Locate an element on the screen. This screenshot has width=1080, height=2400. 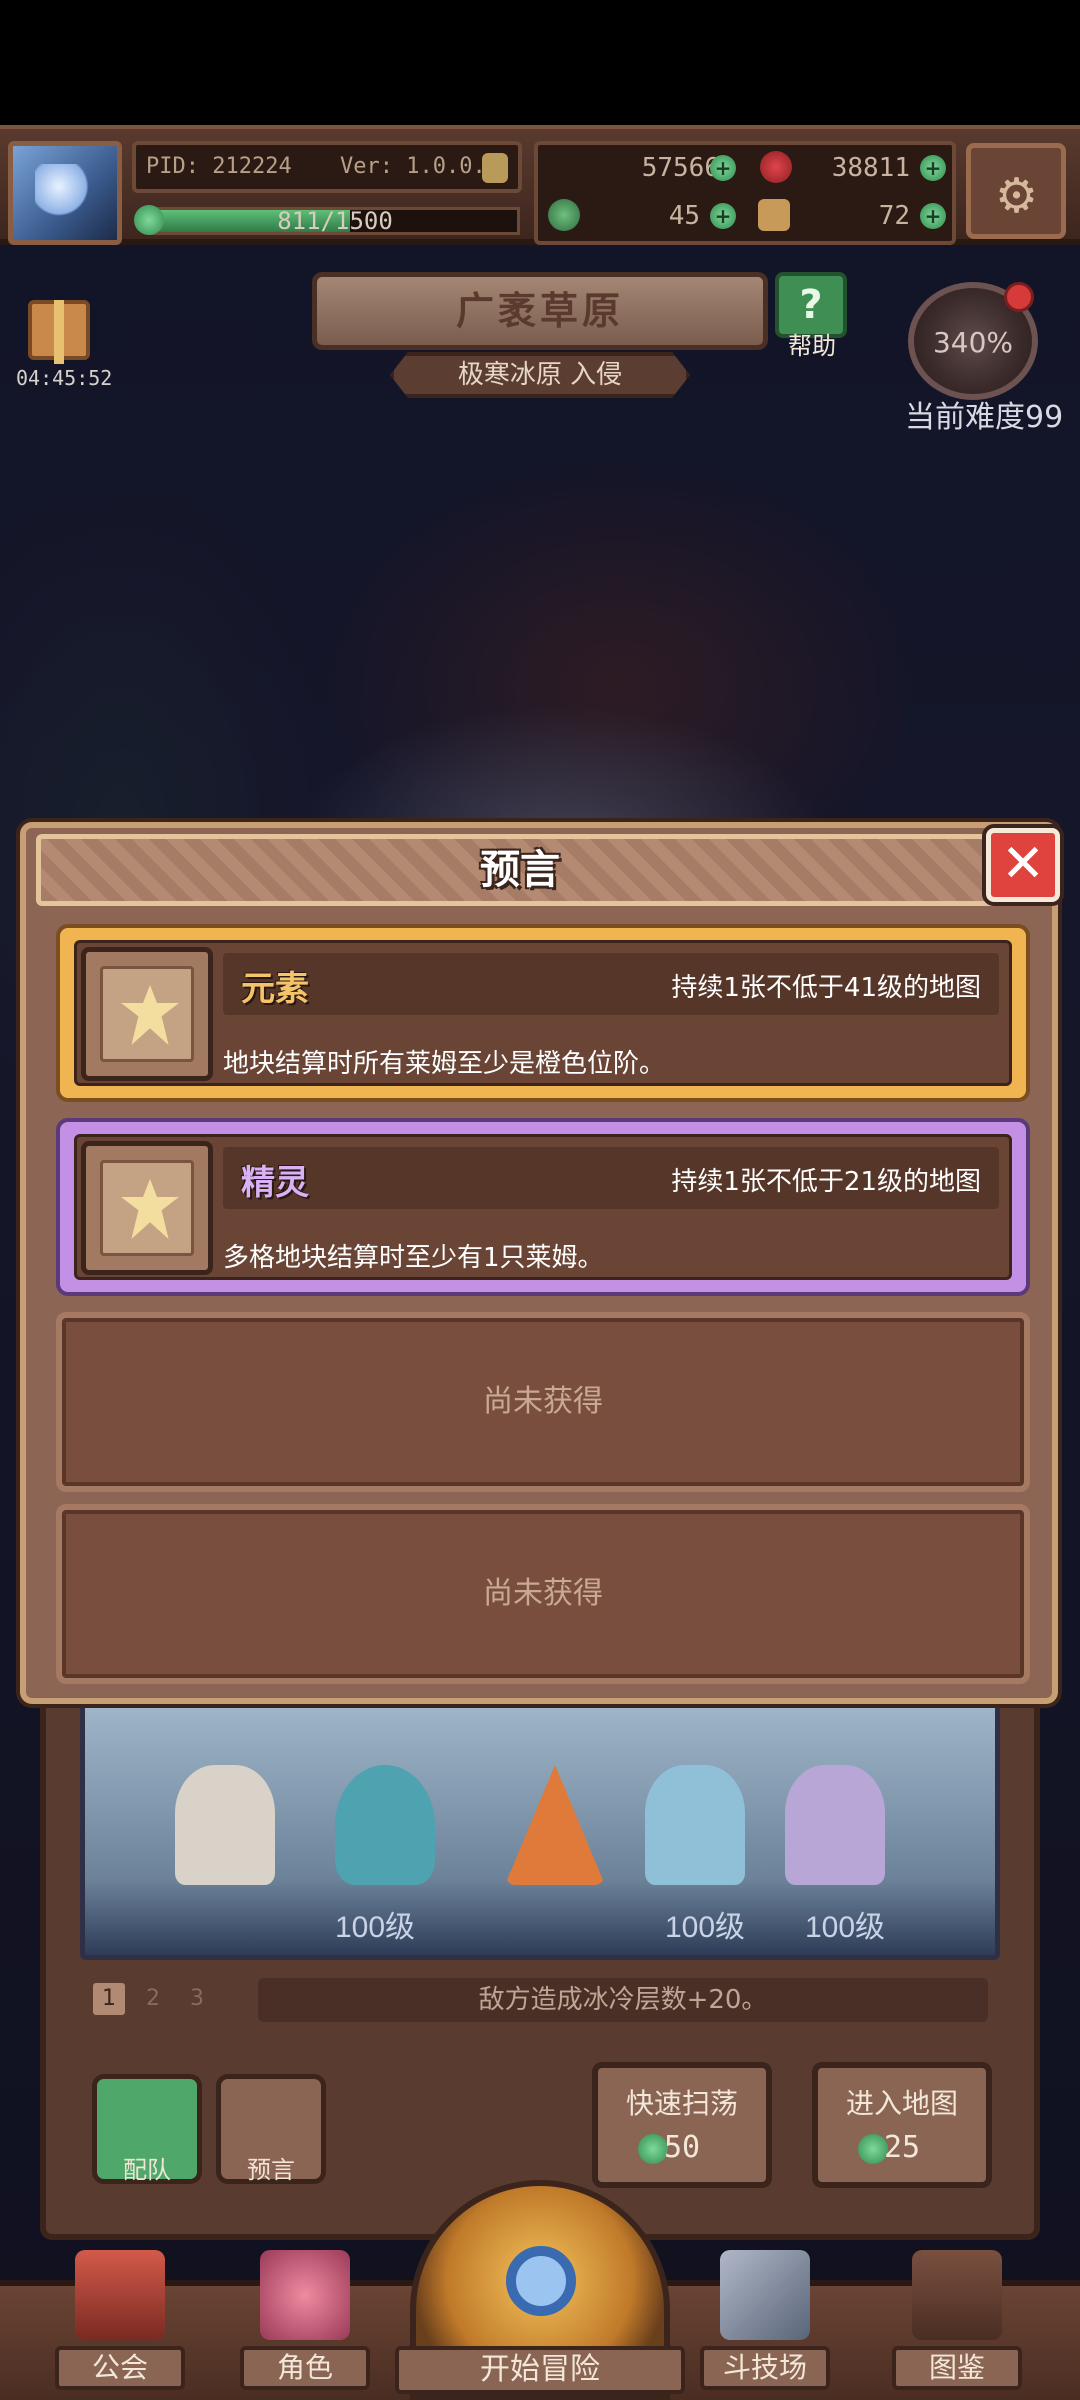
character-icon is located at coordinates (305, 2295).